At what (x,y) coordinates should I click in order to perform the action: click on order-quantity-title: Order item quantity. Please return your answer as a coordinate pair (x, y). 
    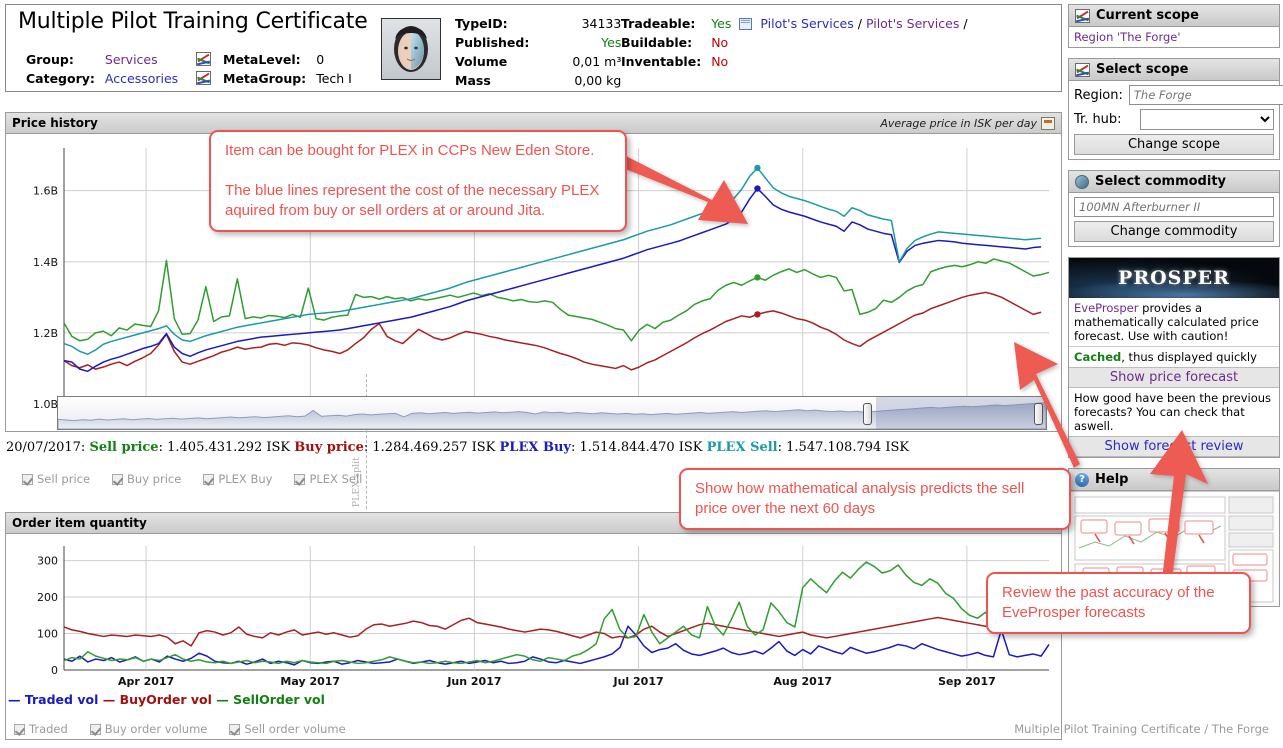
    Looking at the image, I should click on (79, 523).